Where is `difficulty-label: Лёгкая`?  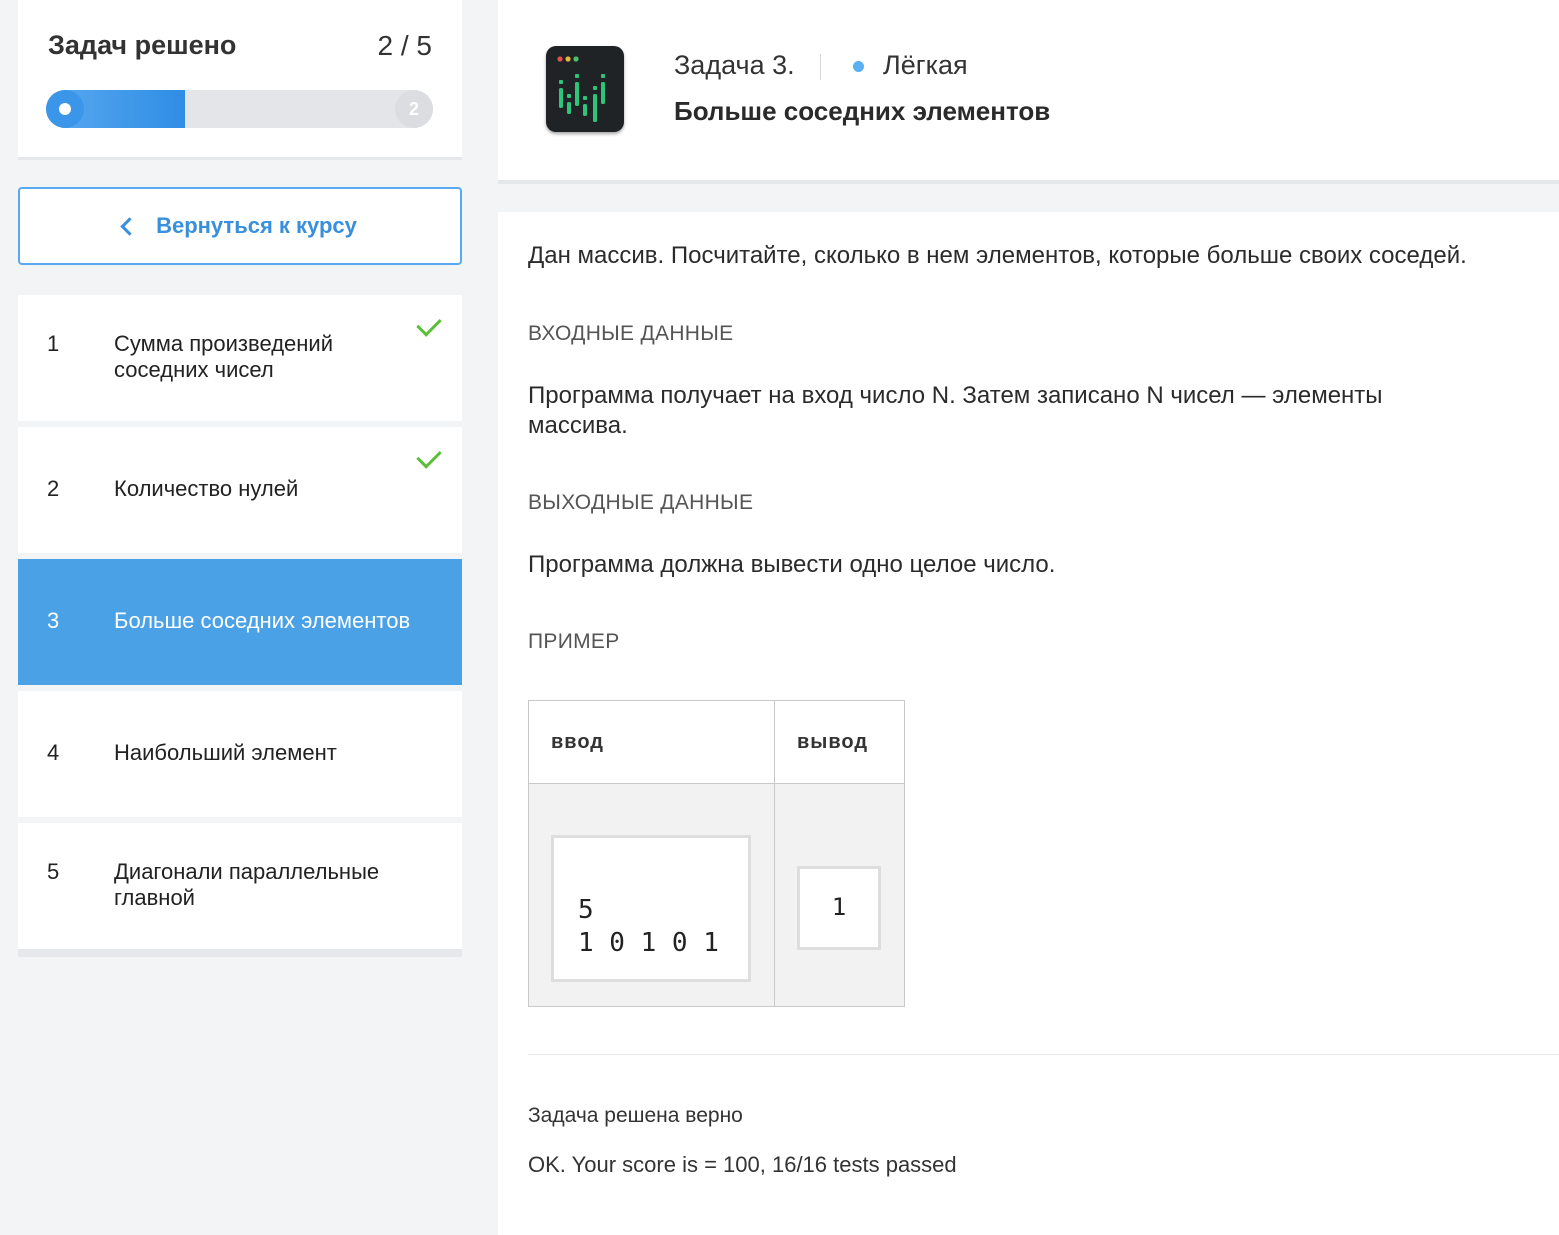
difficulty-label: Лёгкая is located at coordinates (925, 65).